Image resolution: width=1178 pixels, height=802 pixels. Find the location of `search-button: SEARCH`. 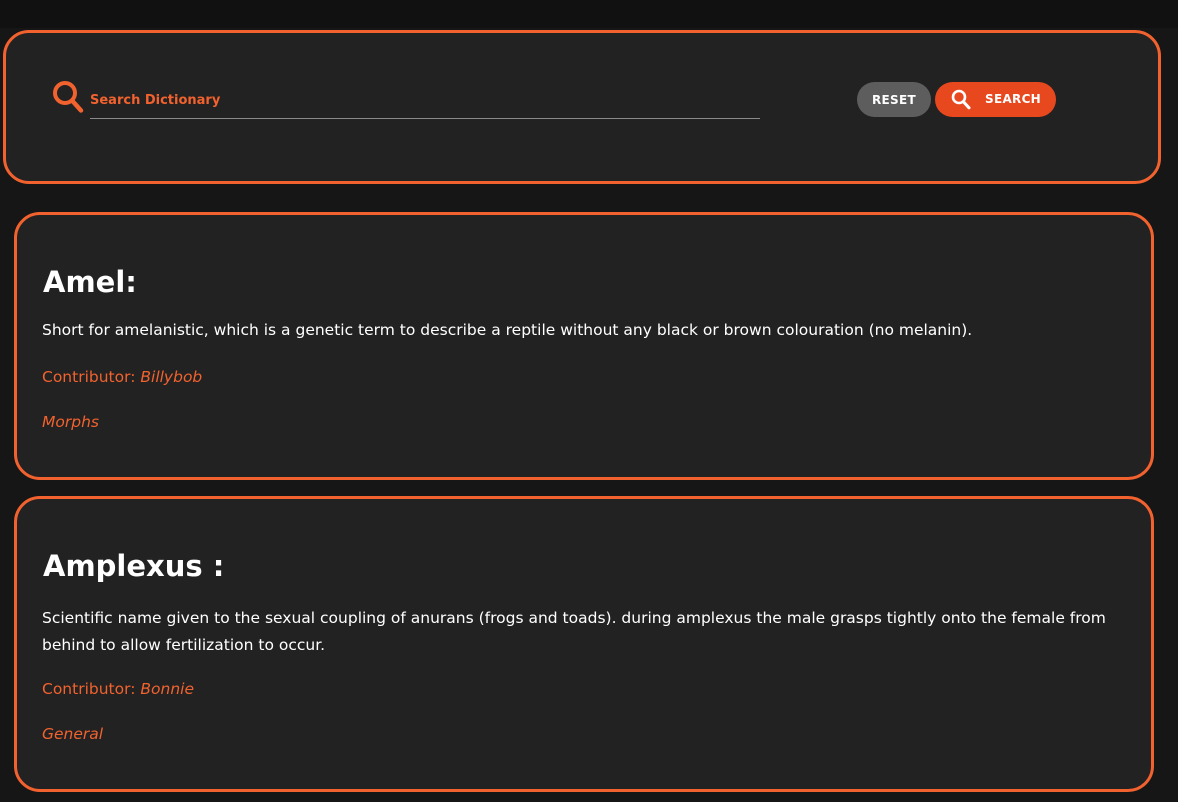

search-button: SEARCH is located at coordinates (995, 99).